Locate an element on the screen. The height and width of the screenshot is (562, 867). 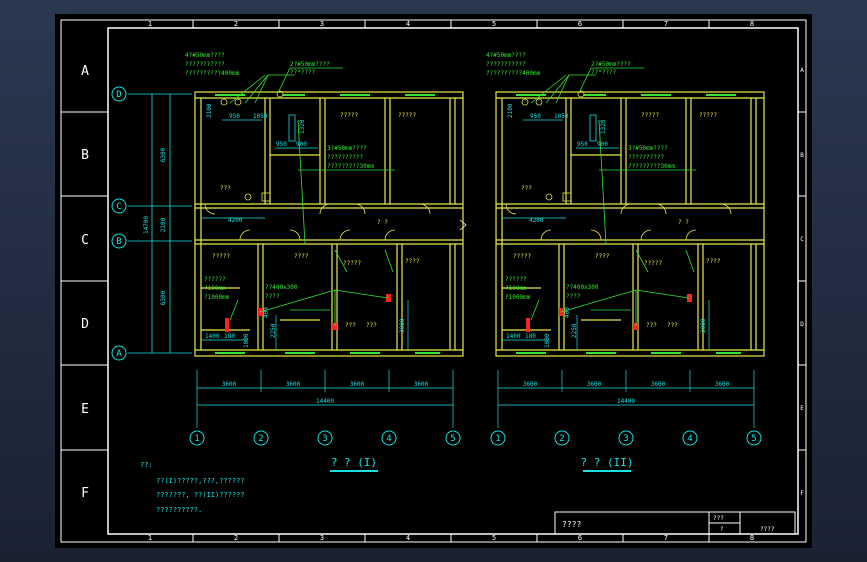
title-block-cell-1: ??? is located at coordinates (718, 518).